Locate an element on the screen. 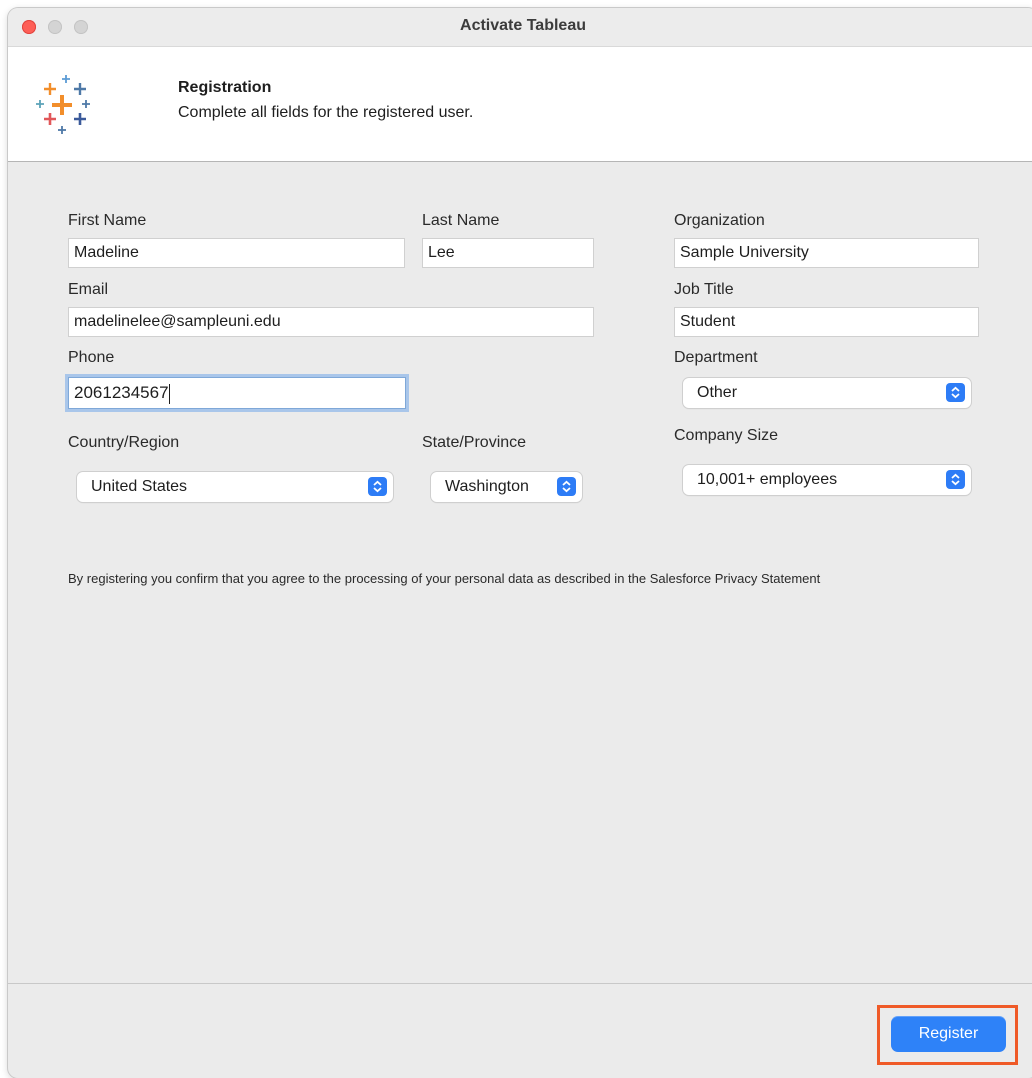 The image size is (1032, 1078). country-select: United States is located at coordinates (235, 487).